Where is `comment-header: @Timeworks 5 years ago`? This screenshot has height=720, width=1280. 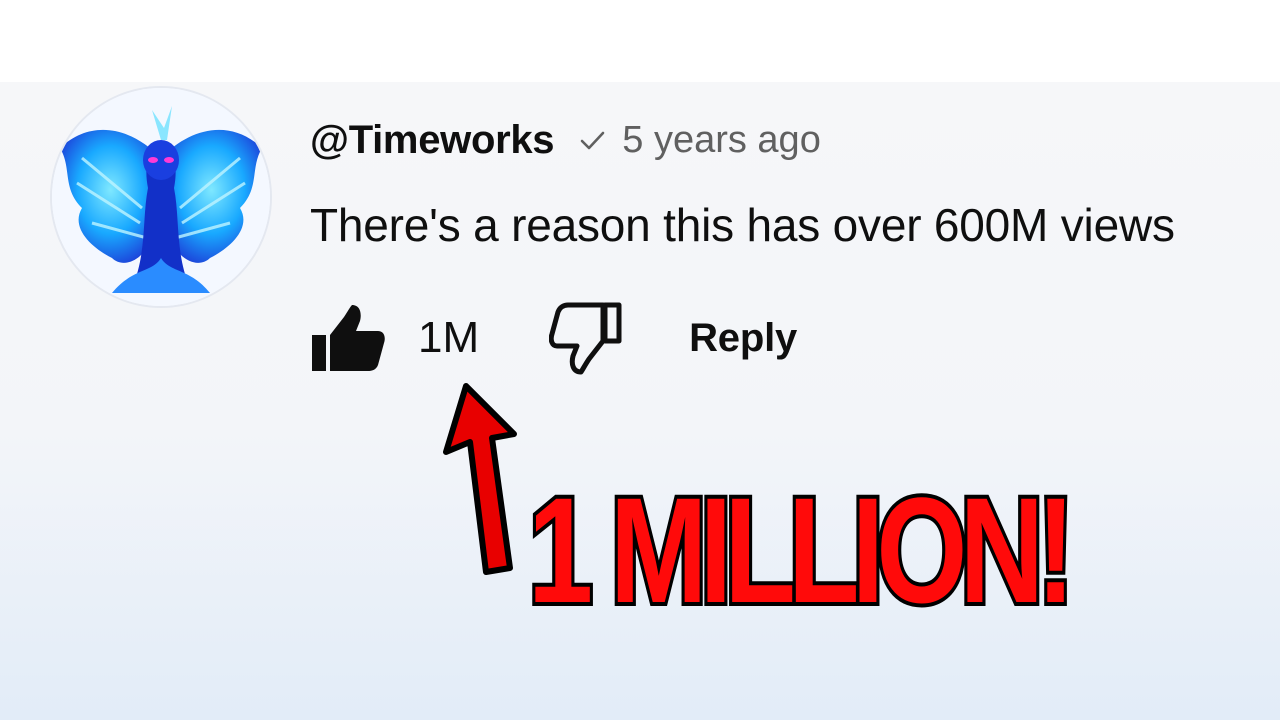
comment-header: @Timeworks 5 years ago is located at coordinates (565, 140).